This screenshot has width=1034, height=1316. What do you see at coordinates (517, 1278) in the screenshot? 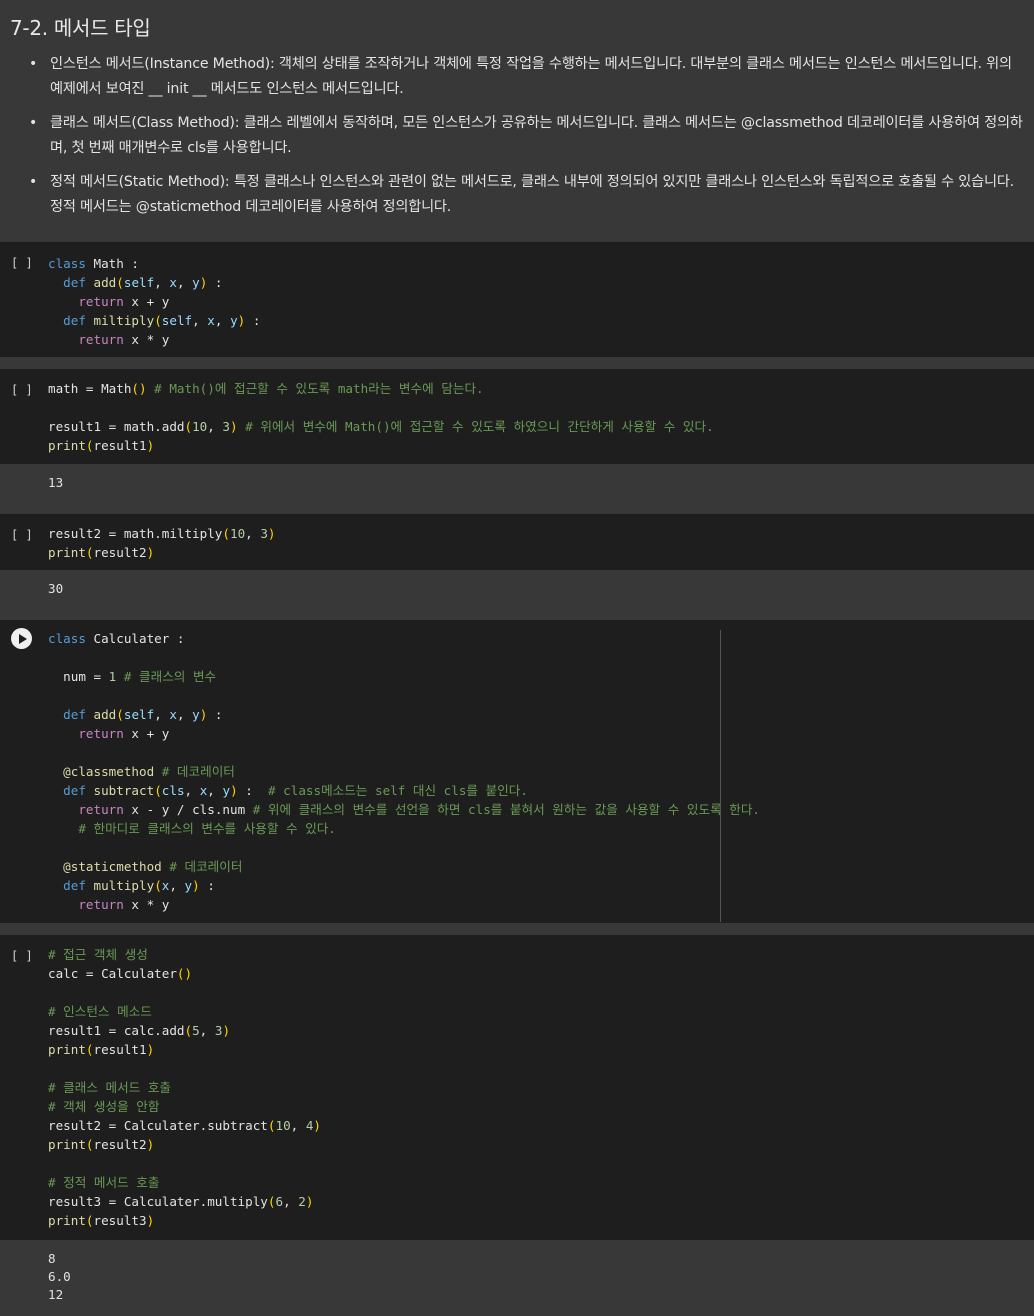
I see `cell-output: 8 6.0 12` at bounding box center [517, 1278].